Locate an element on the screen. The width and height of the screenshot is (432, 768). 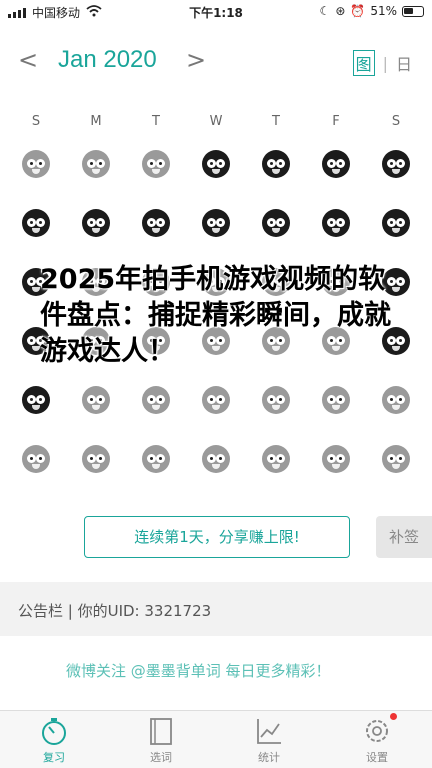
book-icon is located at coordinates (161, 731).